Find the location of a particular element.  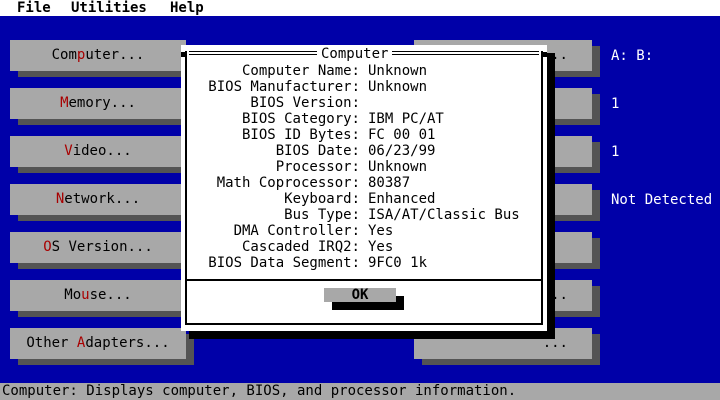

menu-utilities: Utilities is located at coordinates (109, 8).